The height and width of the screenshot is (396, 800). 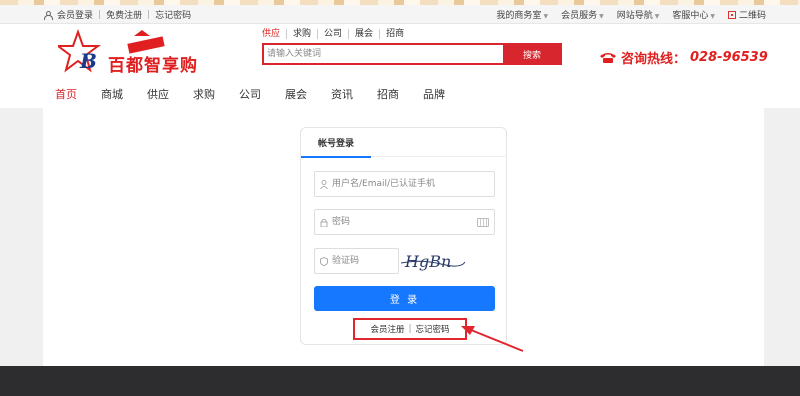 What do you see at coordinates (274, 34) in the screenshot?
I see `search-tab-supply: 供应` at bounding box center [274, 34].